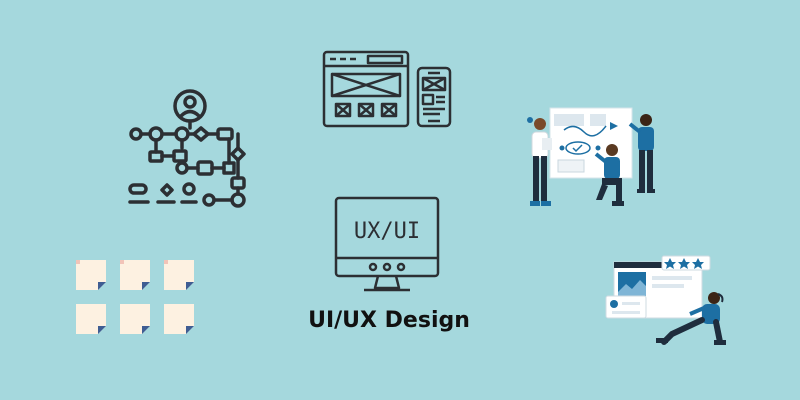 The height and width of the screenshot is (400, 800). What do you see at coordinates (389, 320) in the screenshot?
I see `page-title: UI/UX Design` at bounding box center [389, 320].